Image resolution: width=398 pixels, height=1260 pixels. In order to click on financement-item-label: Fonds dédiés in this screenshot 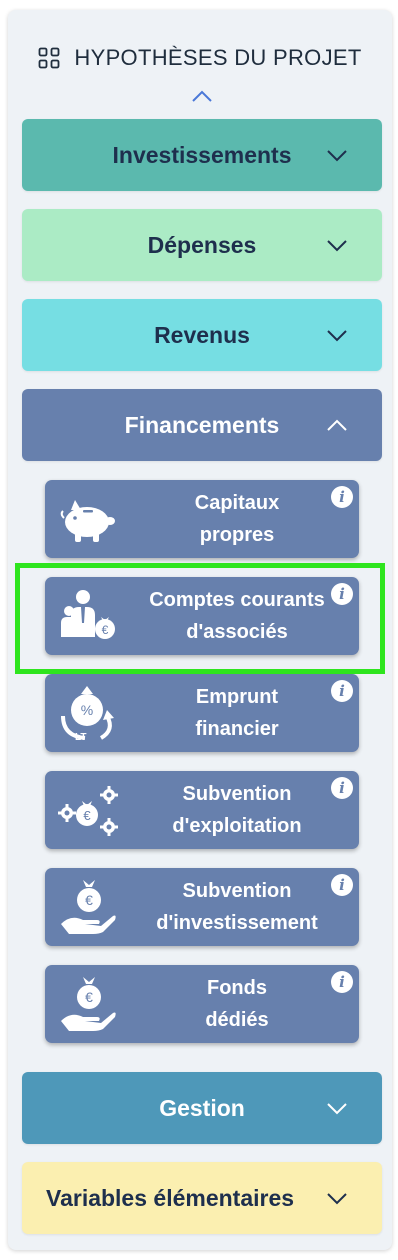, I will do `click(237, 1004)`.